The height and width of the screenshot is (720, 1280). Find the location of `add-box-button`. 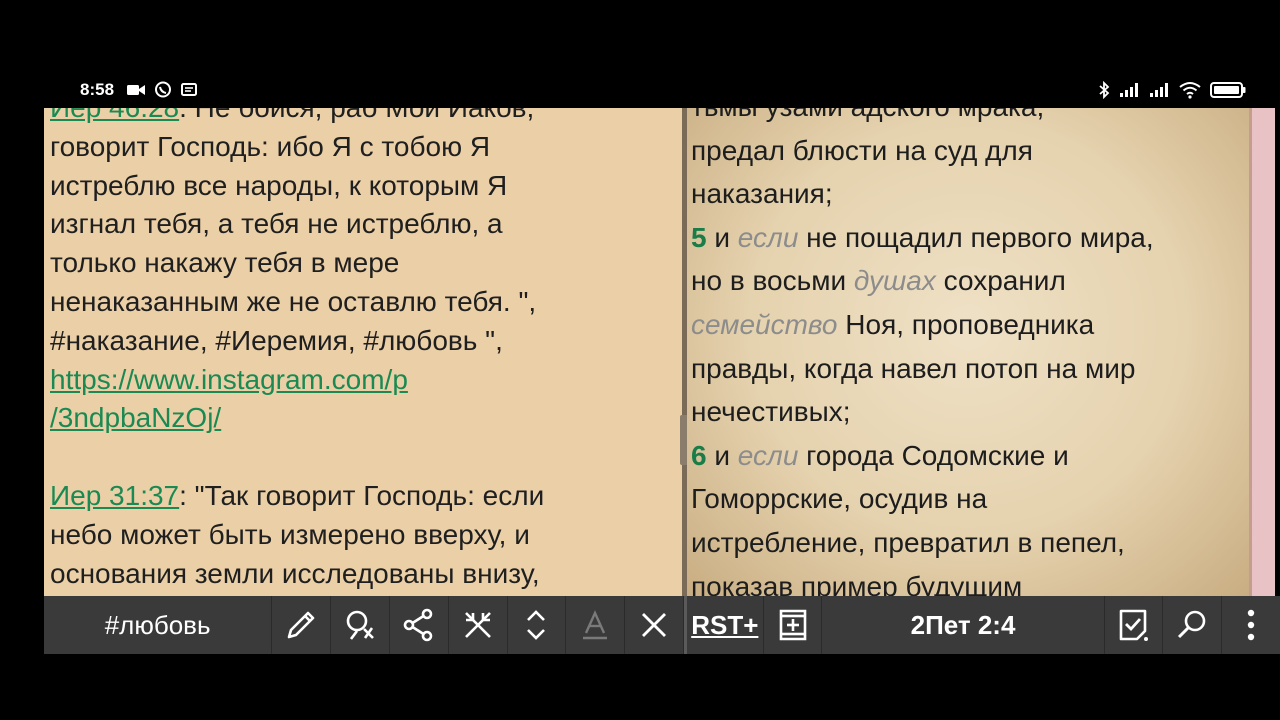

add-box-button is located at coordinates (793, 625).